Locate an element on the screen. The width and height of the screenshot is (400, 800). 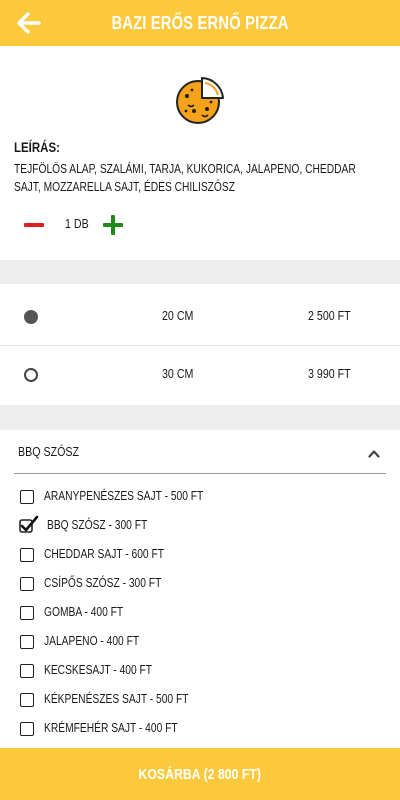
extra-item: KÉKPENÉSZES SAJT - 500 FT is located at coordinates (200, 702).